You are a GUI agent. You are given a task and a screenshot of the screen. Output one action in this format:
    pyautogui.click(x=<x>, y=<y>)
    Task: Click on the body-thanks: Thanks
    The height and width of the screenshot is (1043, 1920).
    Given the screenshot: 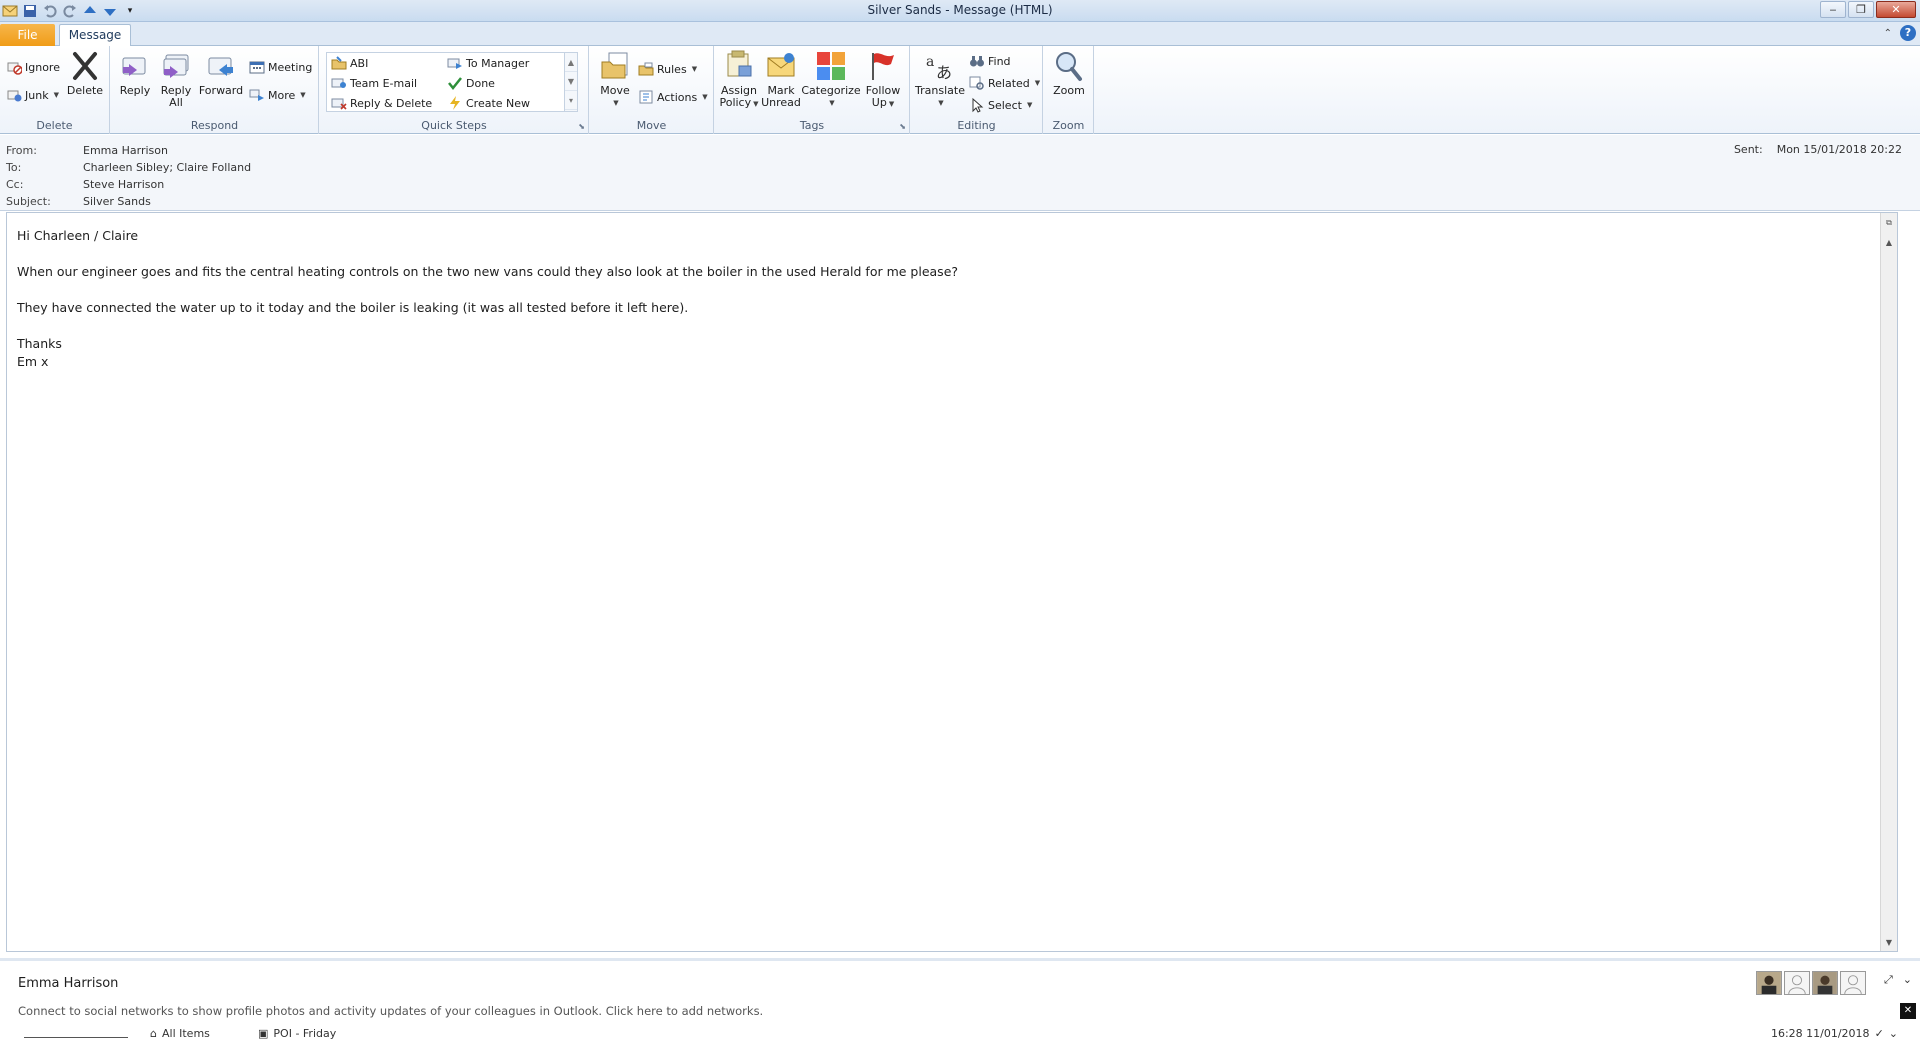 What is the action you would take?
    pyautogui.click(x=39, y=343)
    